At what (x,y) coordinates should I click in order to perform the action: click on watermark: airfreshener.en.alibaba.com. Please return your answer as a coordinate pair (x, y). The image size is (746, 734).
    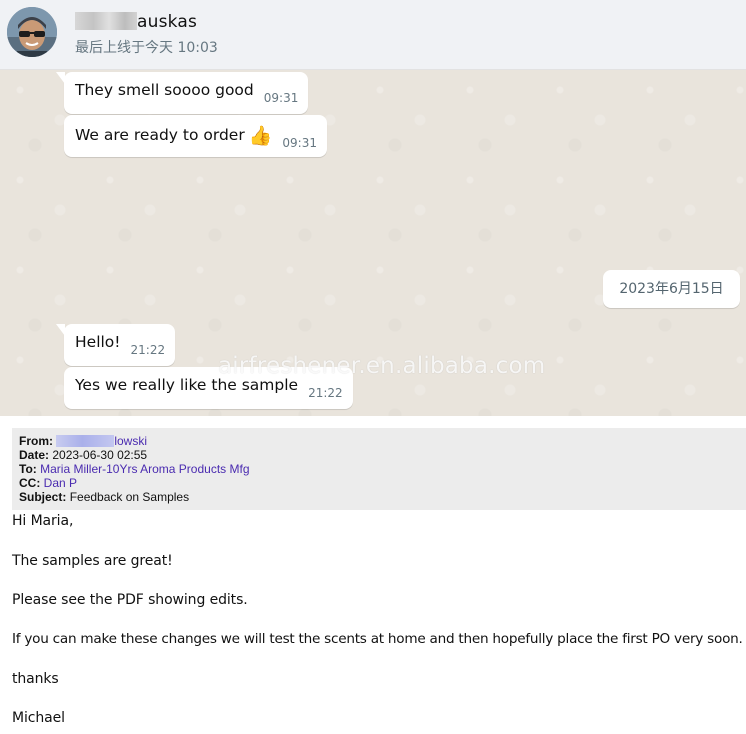
    Looking at the image, I should click on (382, 366).